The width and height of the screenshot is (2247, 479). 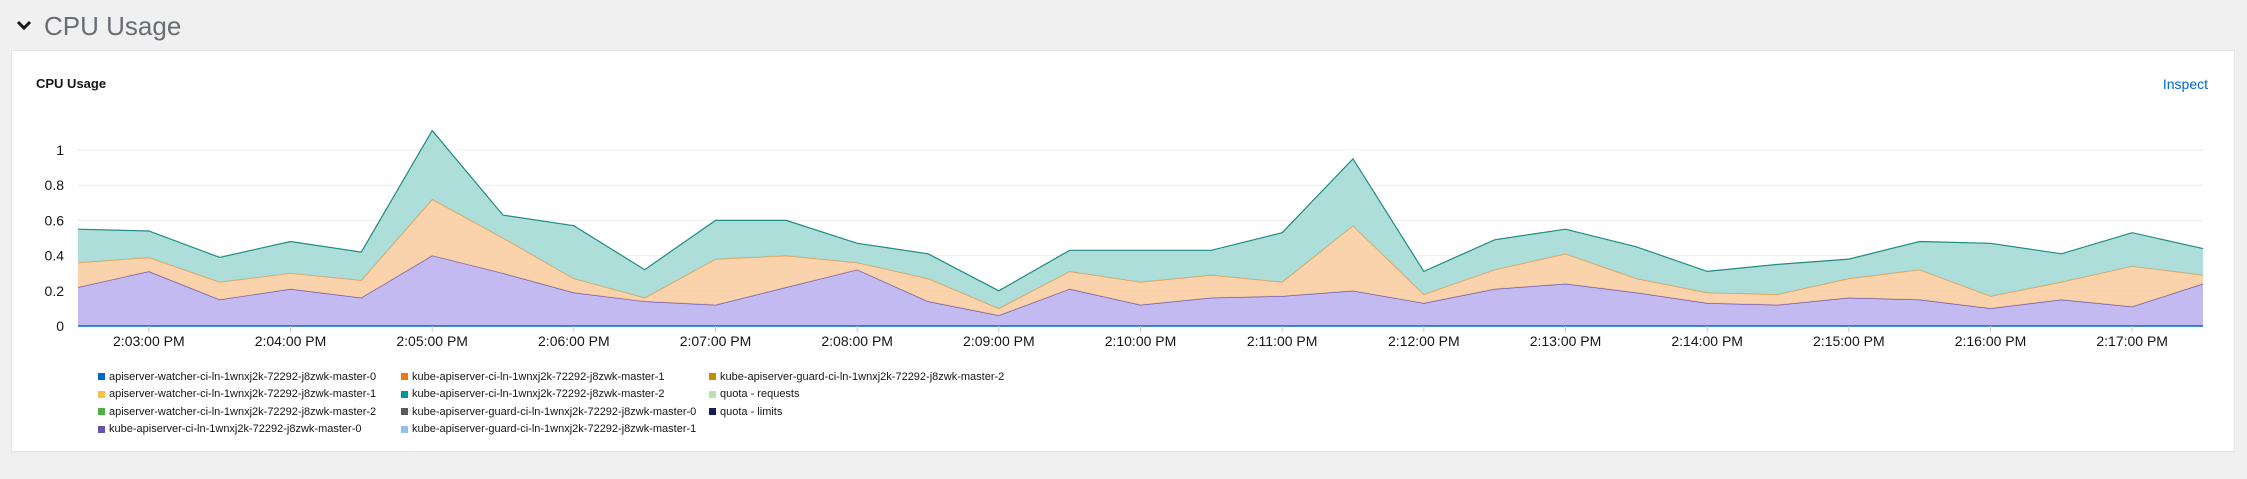 I want to click on x-tick-label: 2:09:00 PM, so click(x=999, y=341).